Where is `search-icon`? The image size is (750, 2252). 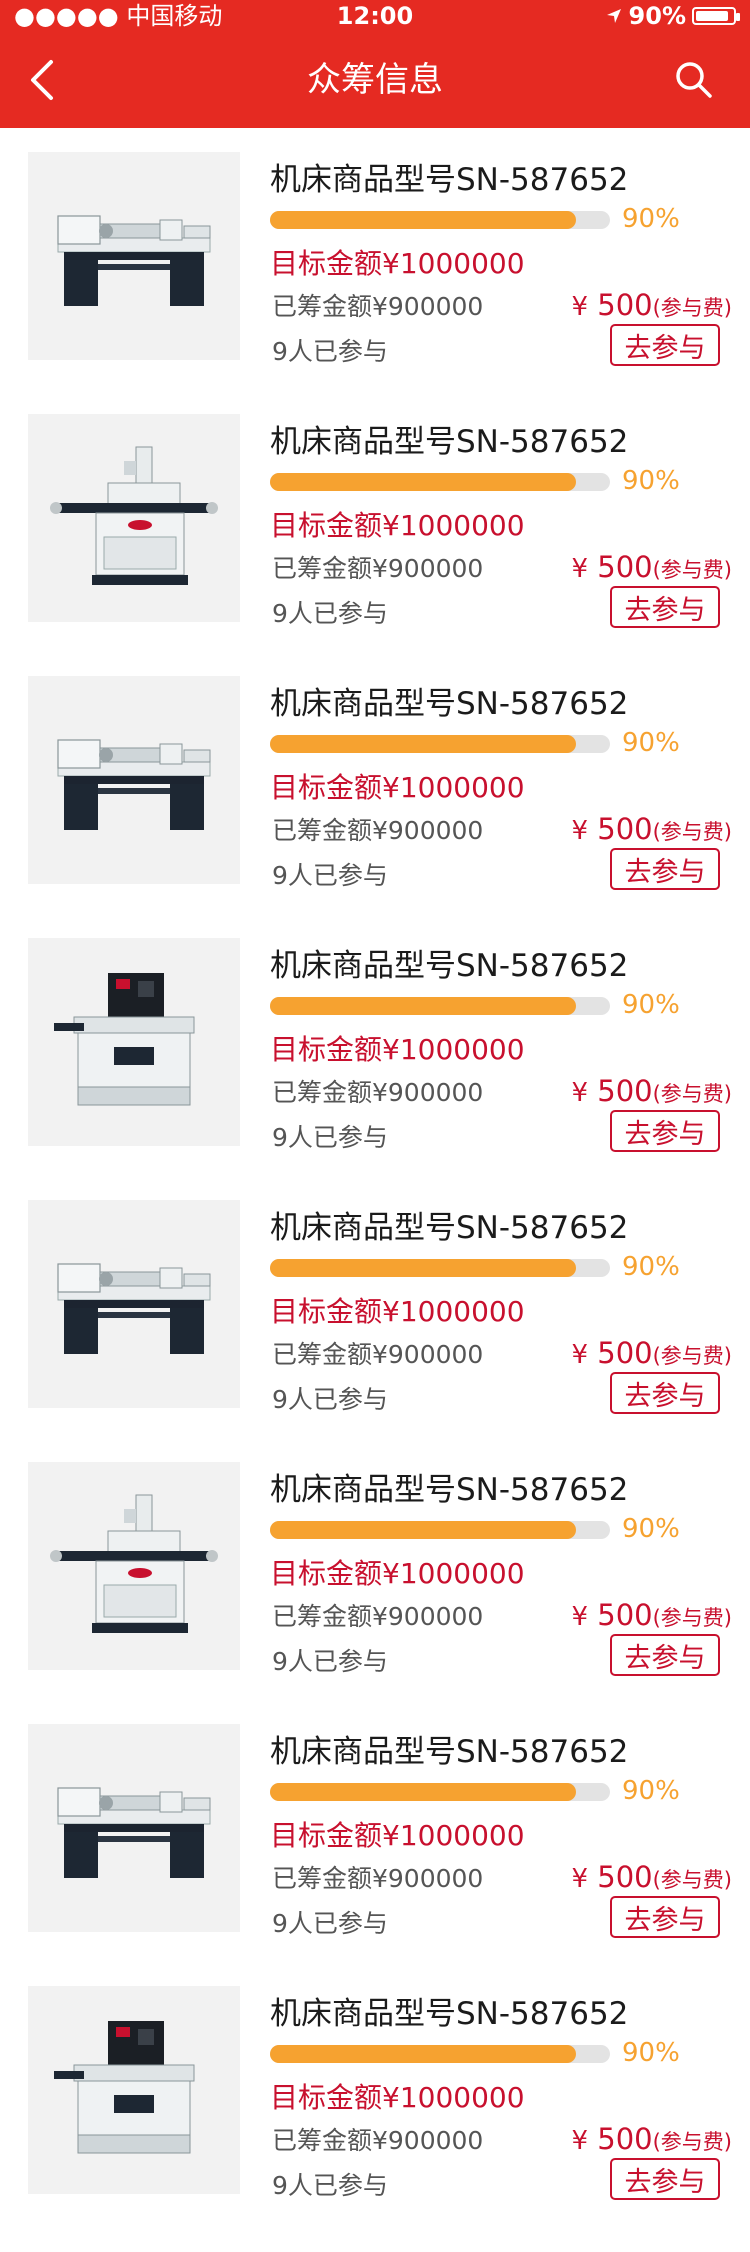
search-icon is located at coordinates (694, 80).